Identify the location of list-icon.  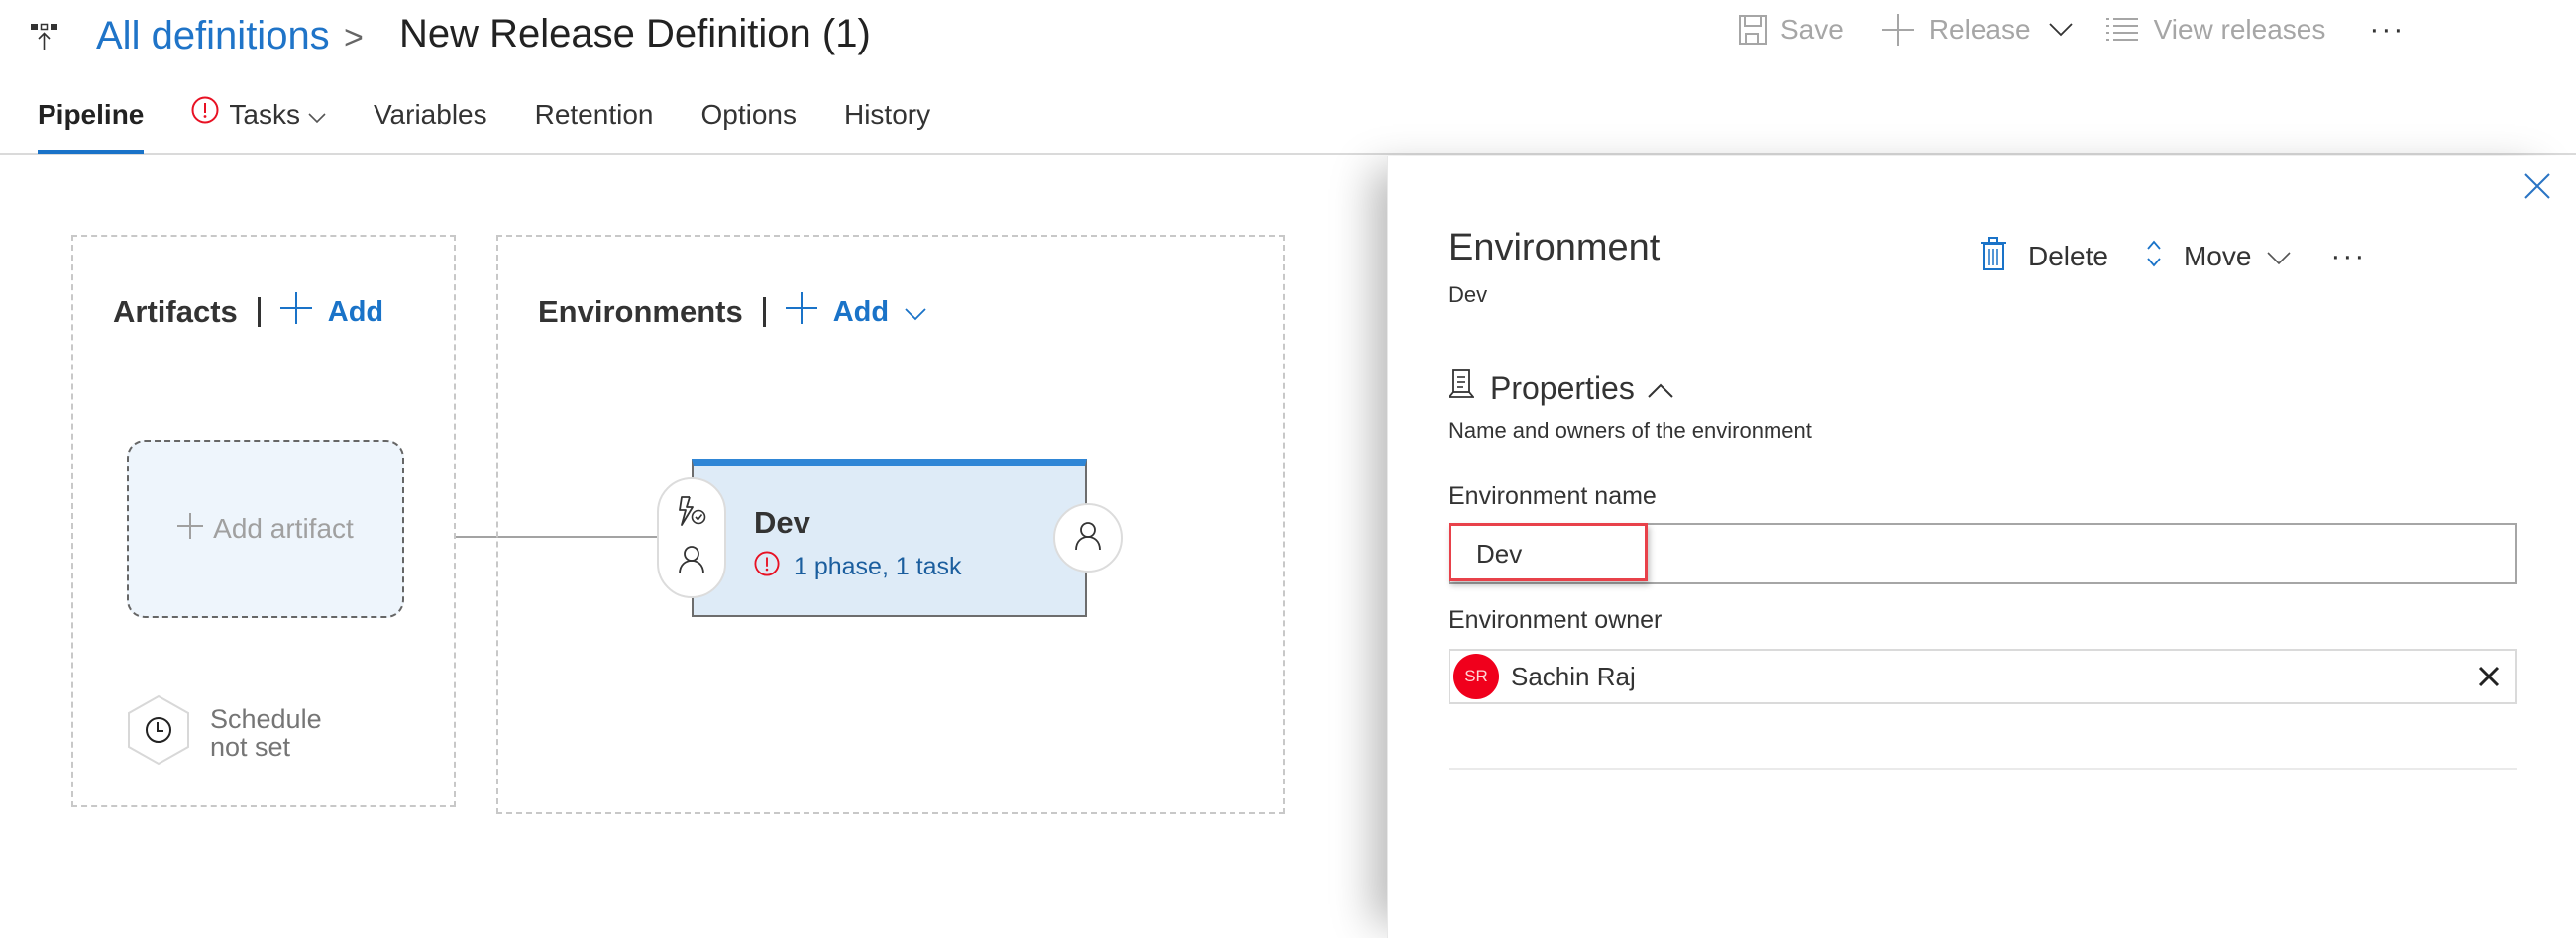
(2121, 30).